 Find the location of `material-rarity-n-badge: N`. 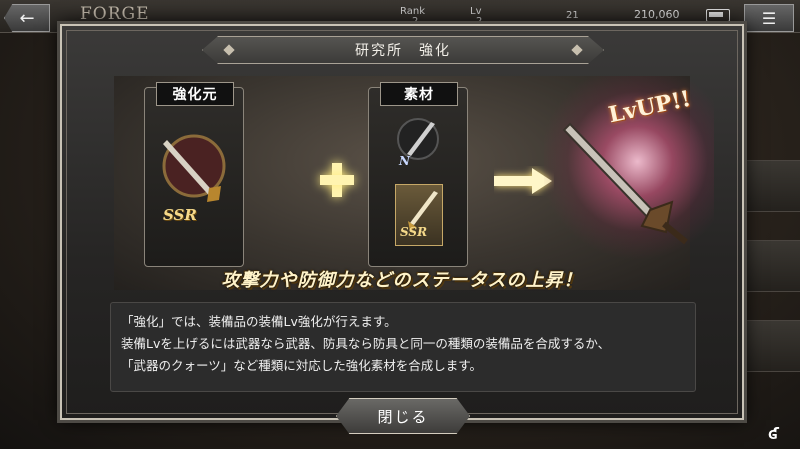

material-rarity-n-badge: N is located at coordinates (404, 161).